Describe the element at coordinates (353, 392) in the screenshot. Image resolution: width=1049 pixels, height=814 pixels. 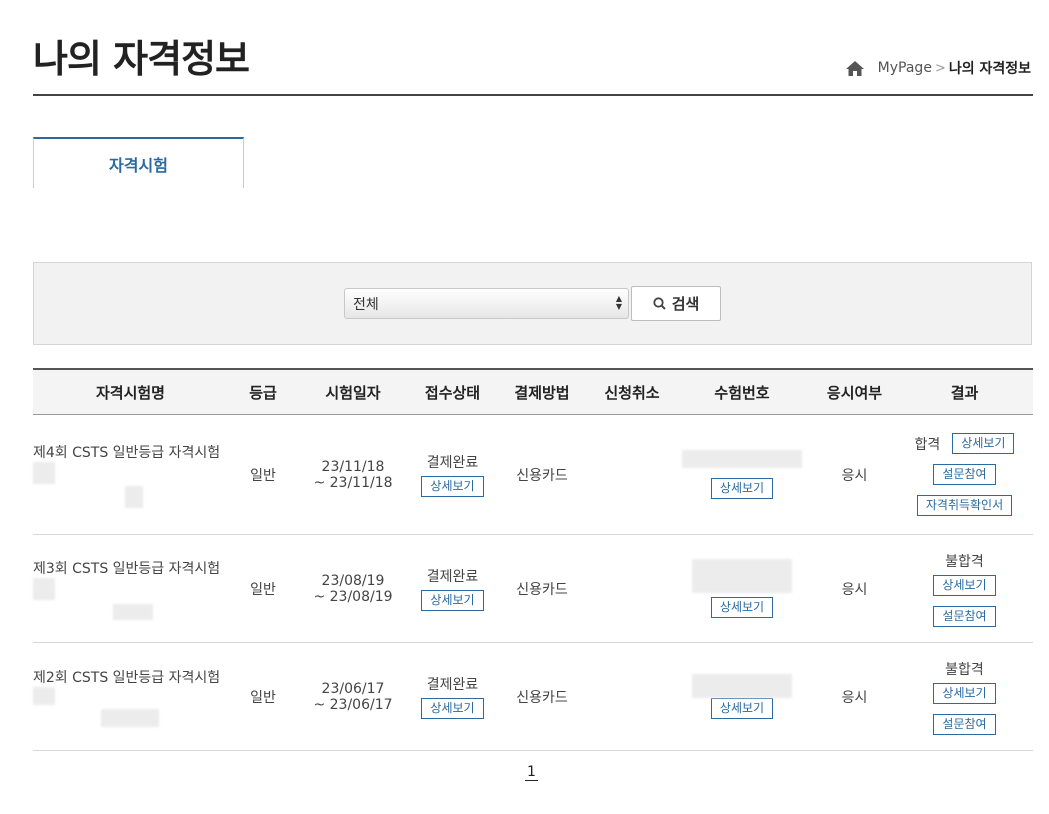
I see `header-exam-date: 시험일자` at that location.